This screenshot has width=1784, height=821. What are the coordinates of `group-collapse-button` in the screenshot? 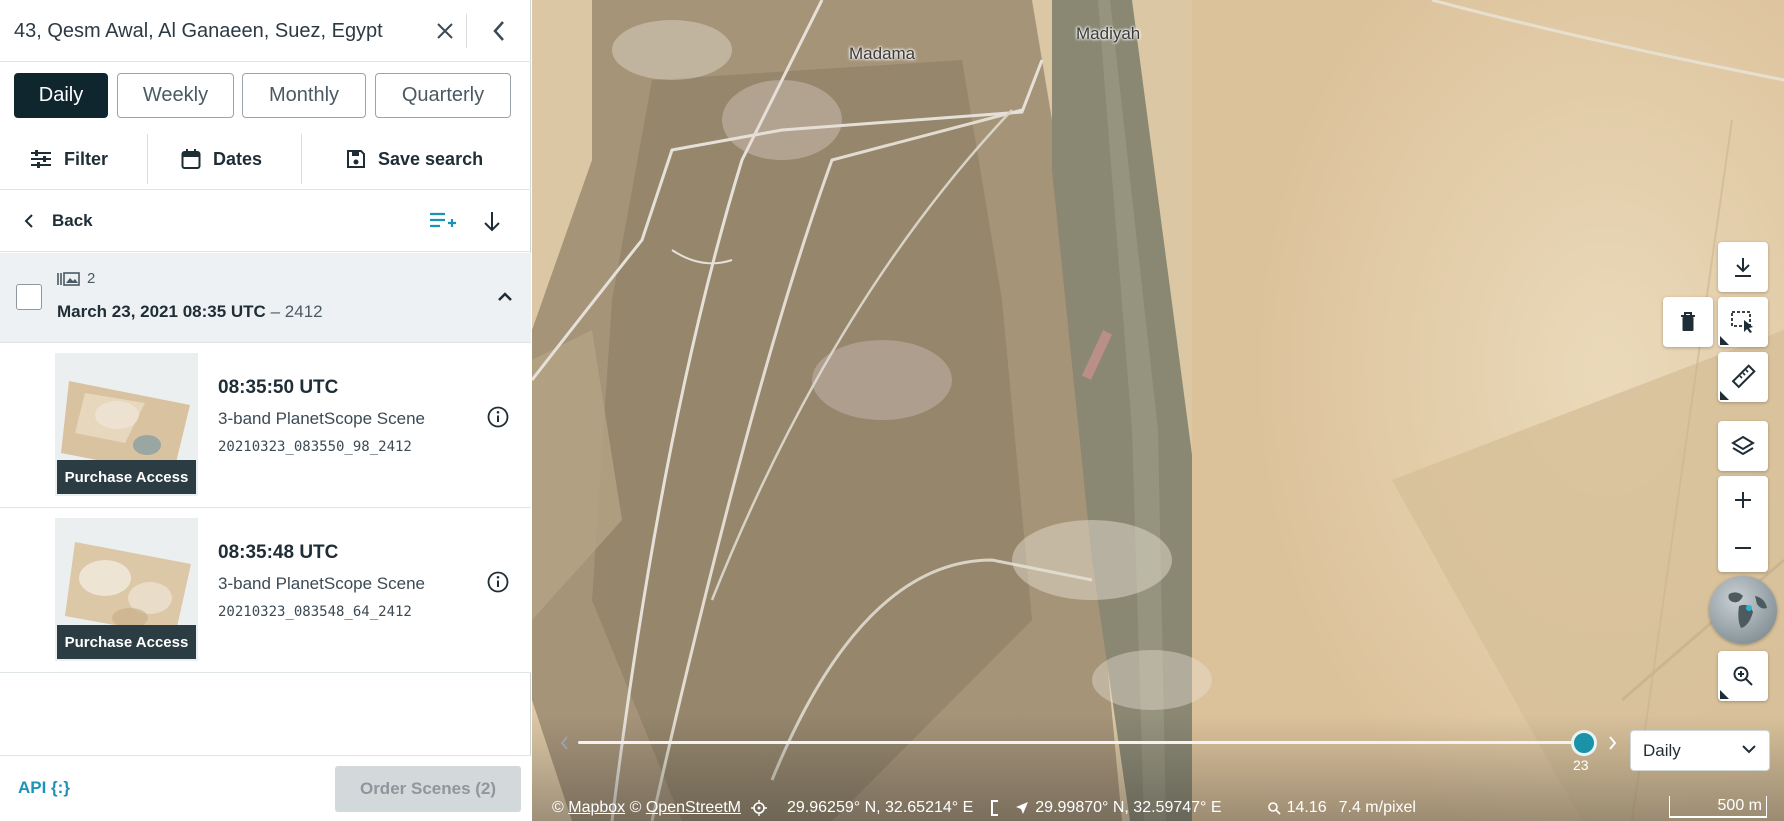 It's located at (505, 297).